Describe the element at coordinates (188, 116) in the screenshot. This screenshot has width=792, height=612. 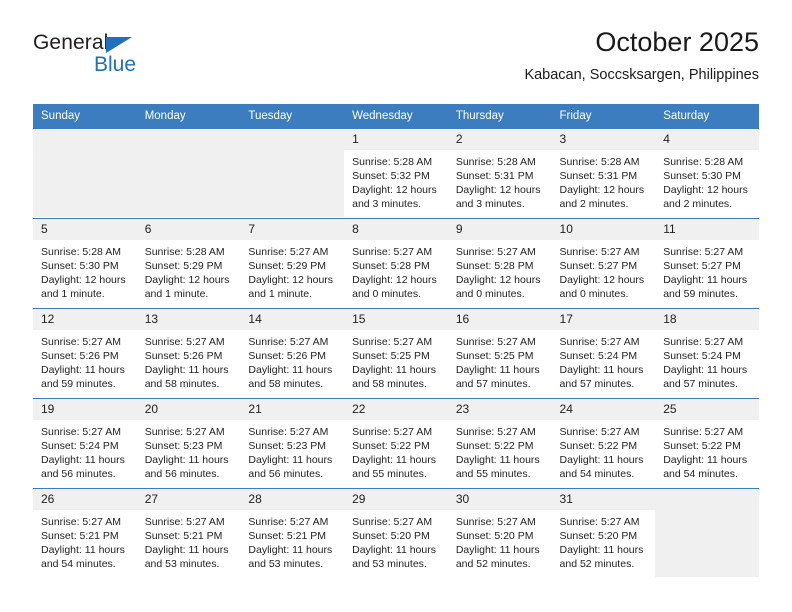
I see `weekday-header-monday: Monday` at that location.